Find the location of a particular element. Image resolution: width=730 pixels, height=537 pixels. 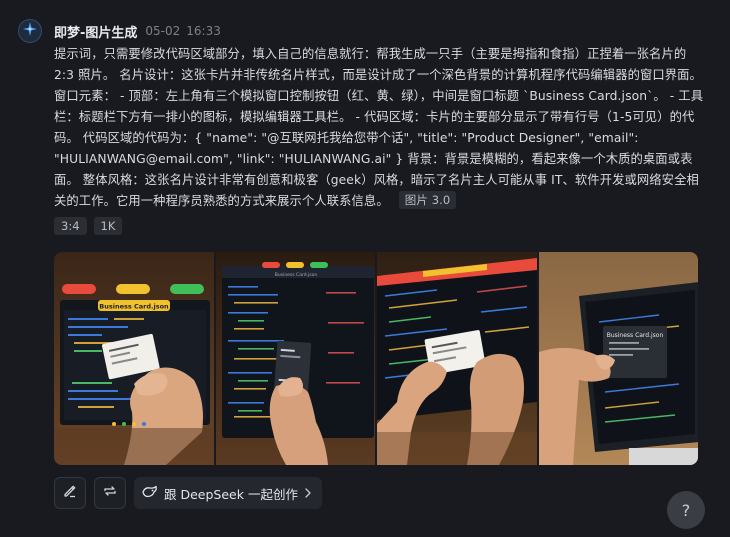

aspect-ratio-tag: 3:4 is located at coordinates (70, 226).